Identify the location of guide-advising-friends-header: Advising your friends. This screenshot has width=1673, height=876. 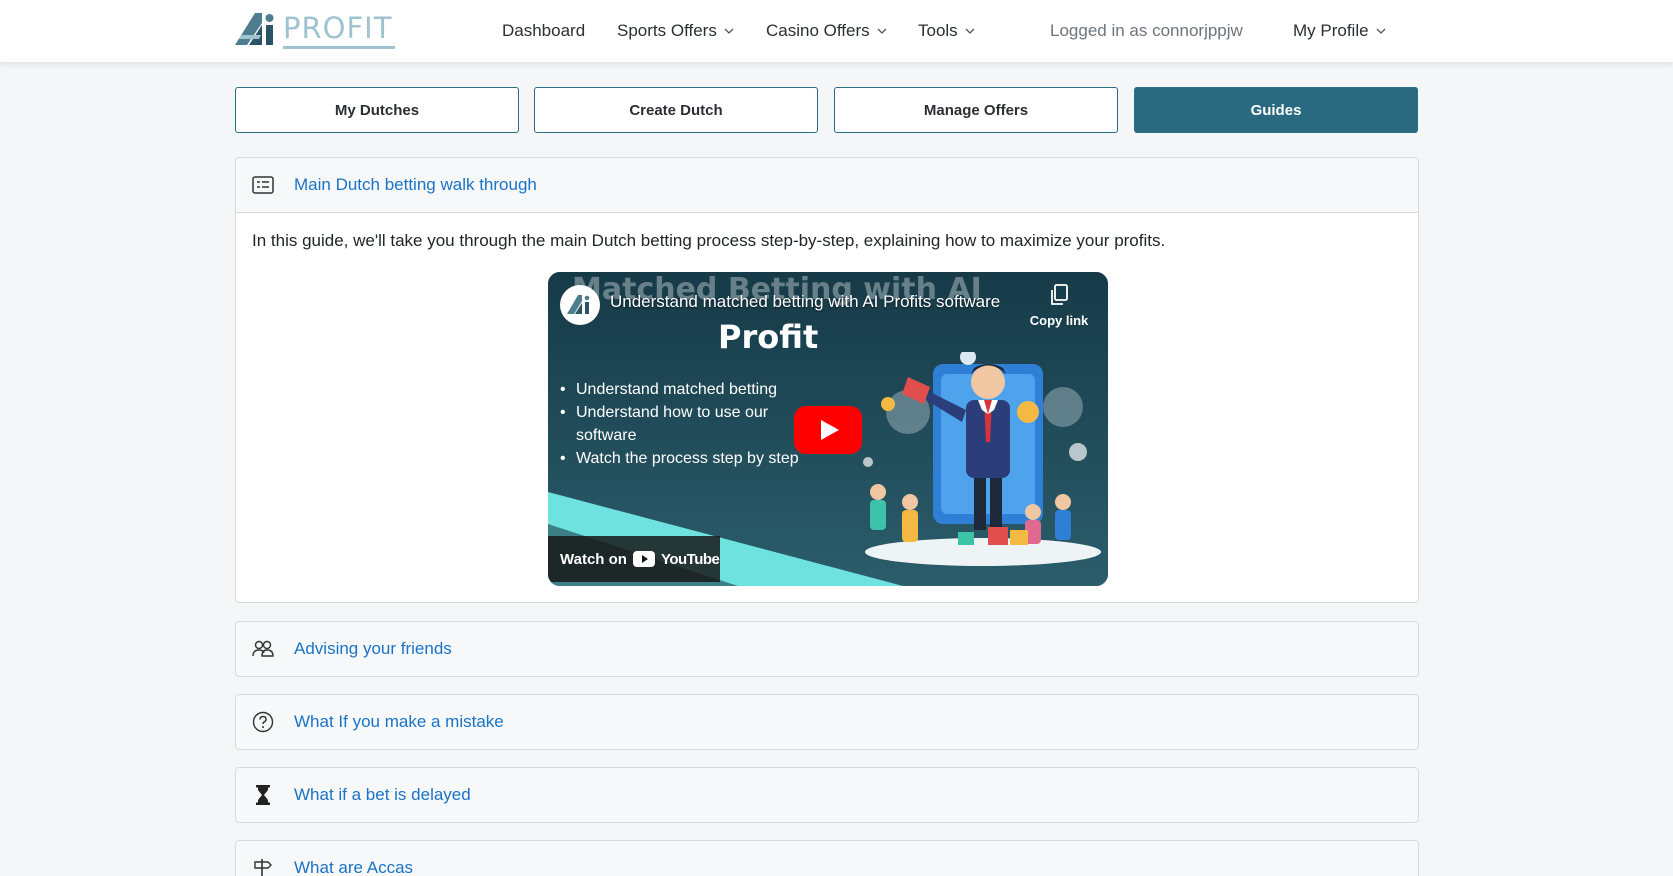
(827, 649).